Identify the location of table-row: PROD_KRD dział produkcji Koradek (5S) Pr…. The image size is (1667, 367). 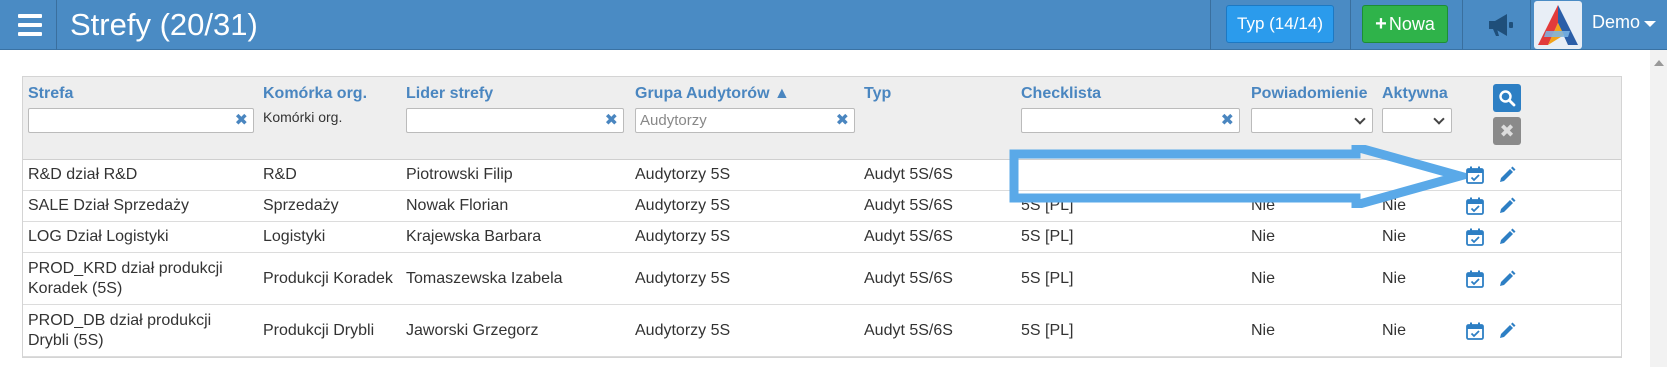
(822, 279).